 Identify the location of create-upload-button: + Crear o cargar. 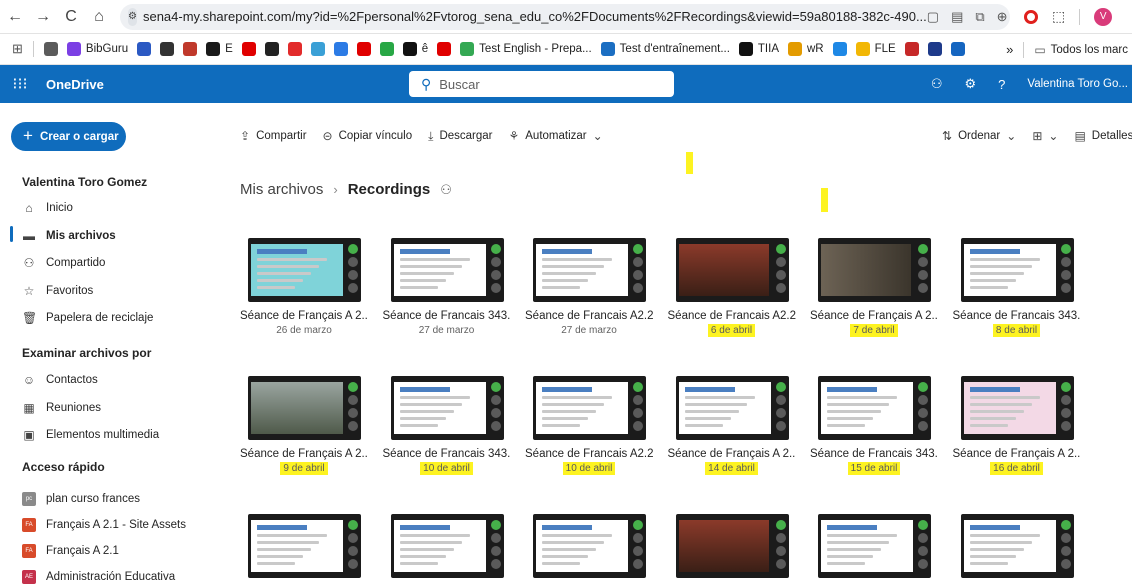
(68, 136).